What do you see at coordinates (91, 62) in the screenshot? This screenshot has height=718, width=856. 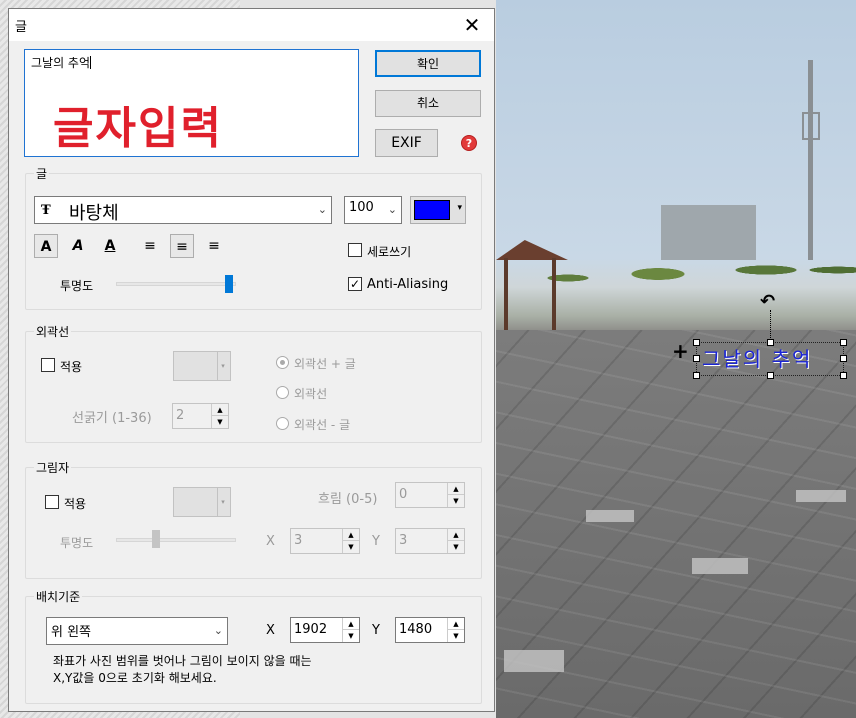 I see `text-caret` at bounding box center [91, 62].